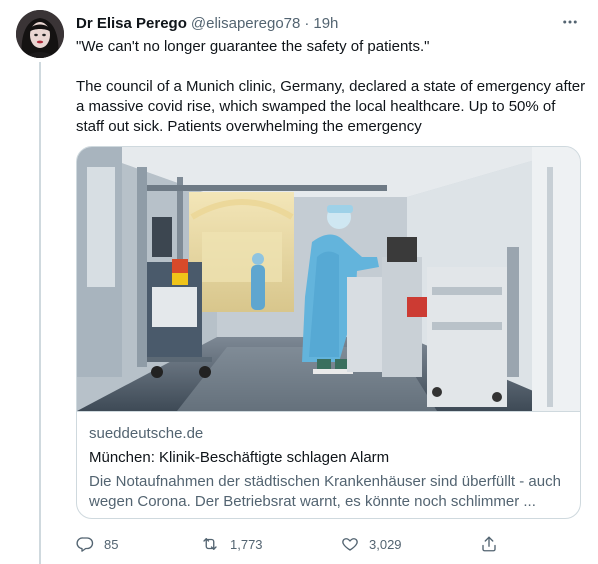 Image resolution: width=598 pixels, height=564 pixels. What do you see at coordinates (40, 34) in the screenshot?
I see `avatar` at bounding box center [40, 34].